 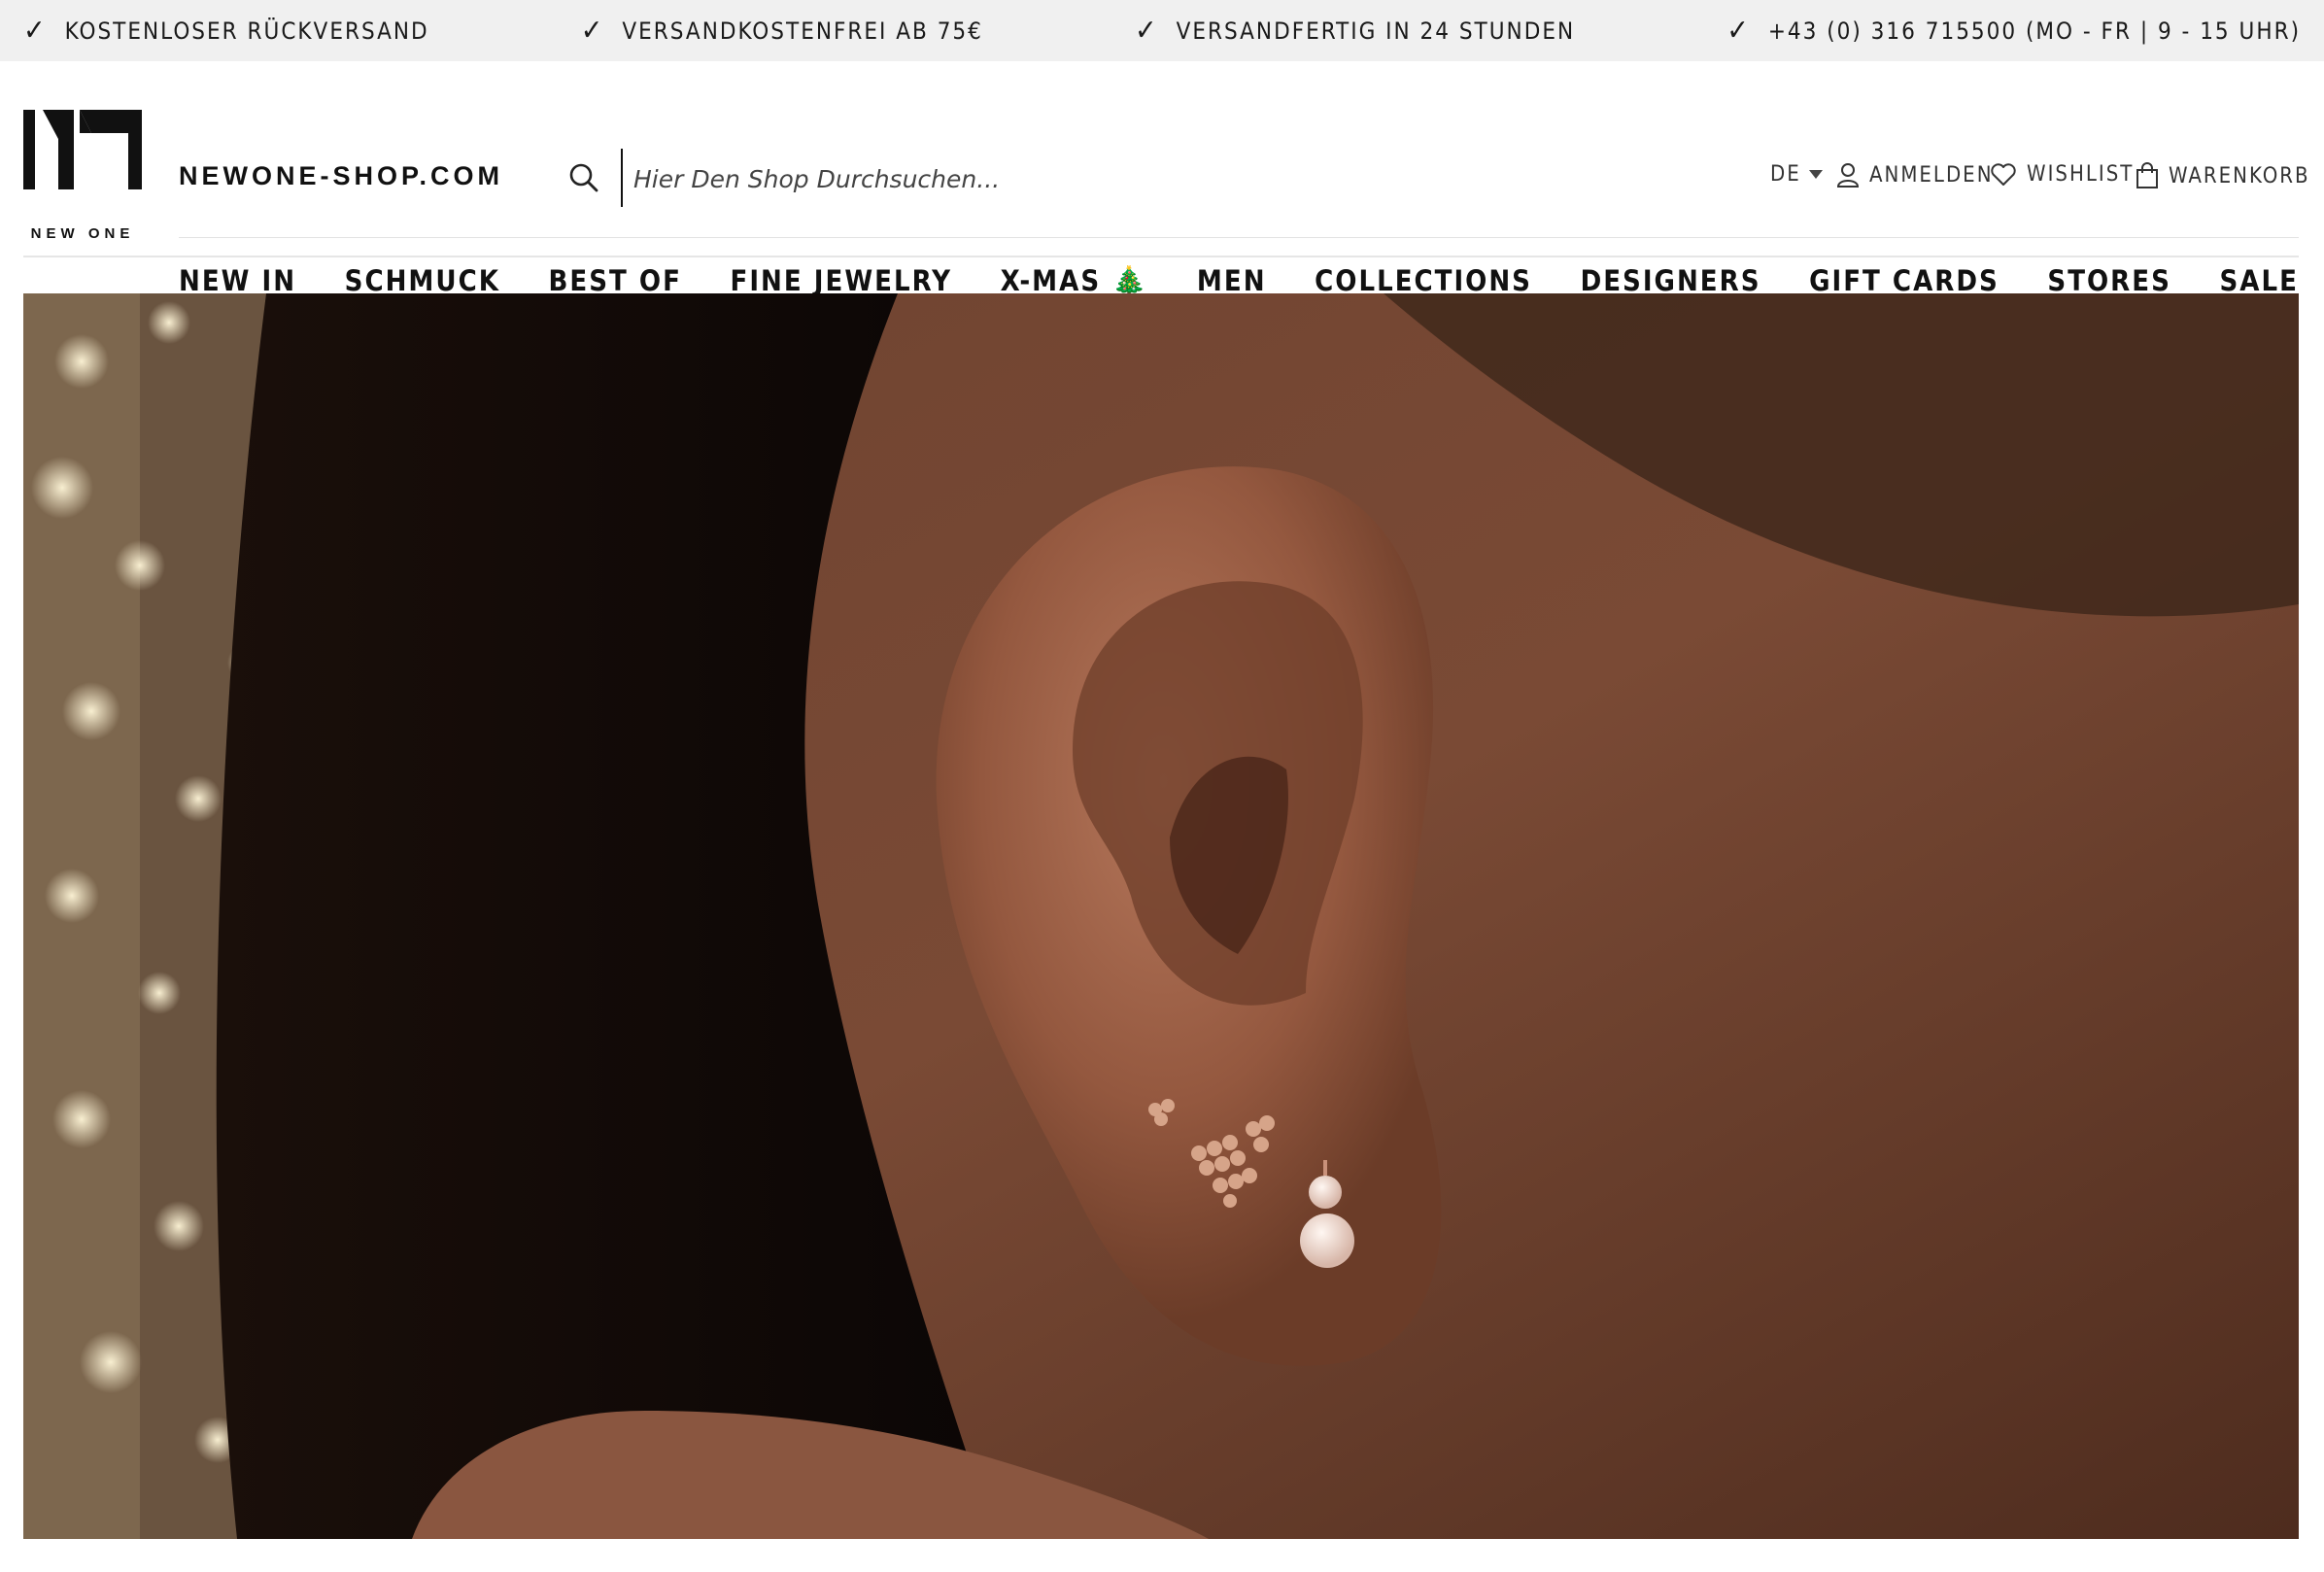 I want to click on search-icon, so click(x=584, y=178).